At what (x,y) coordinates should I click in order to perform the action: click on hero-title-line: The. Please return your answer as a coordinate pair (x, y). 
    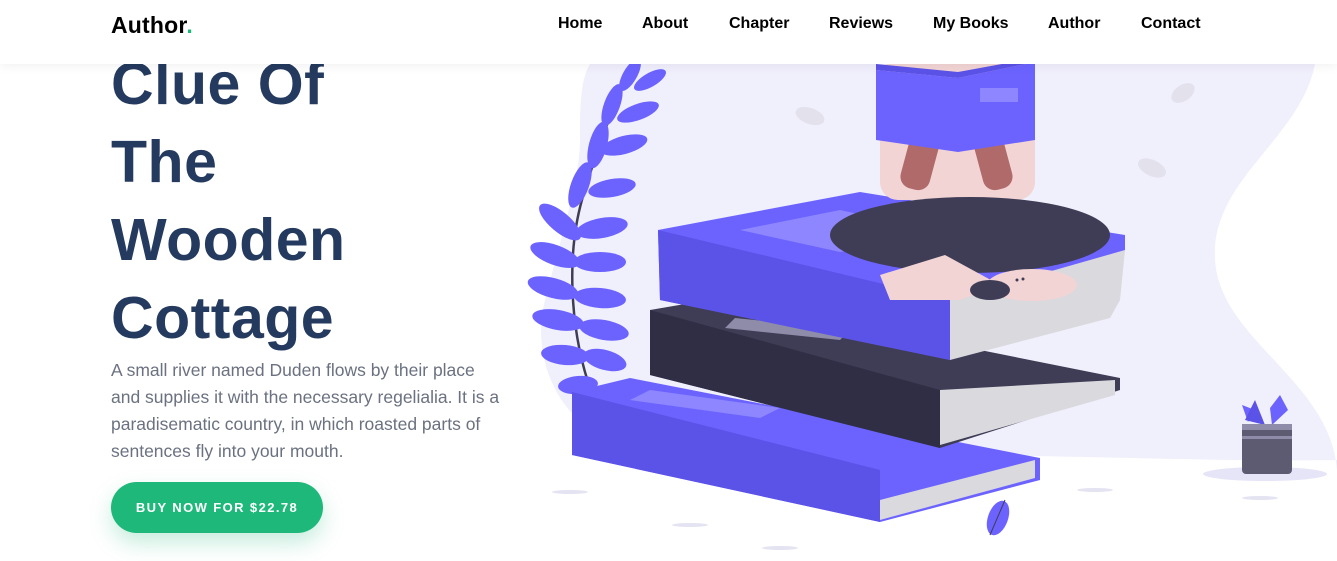
    Looking at the image, I should click on (164, 162).